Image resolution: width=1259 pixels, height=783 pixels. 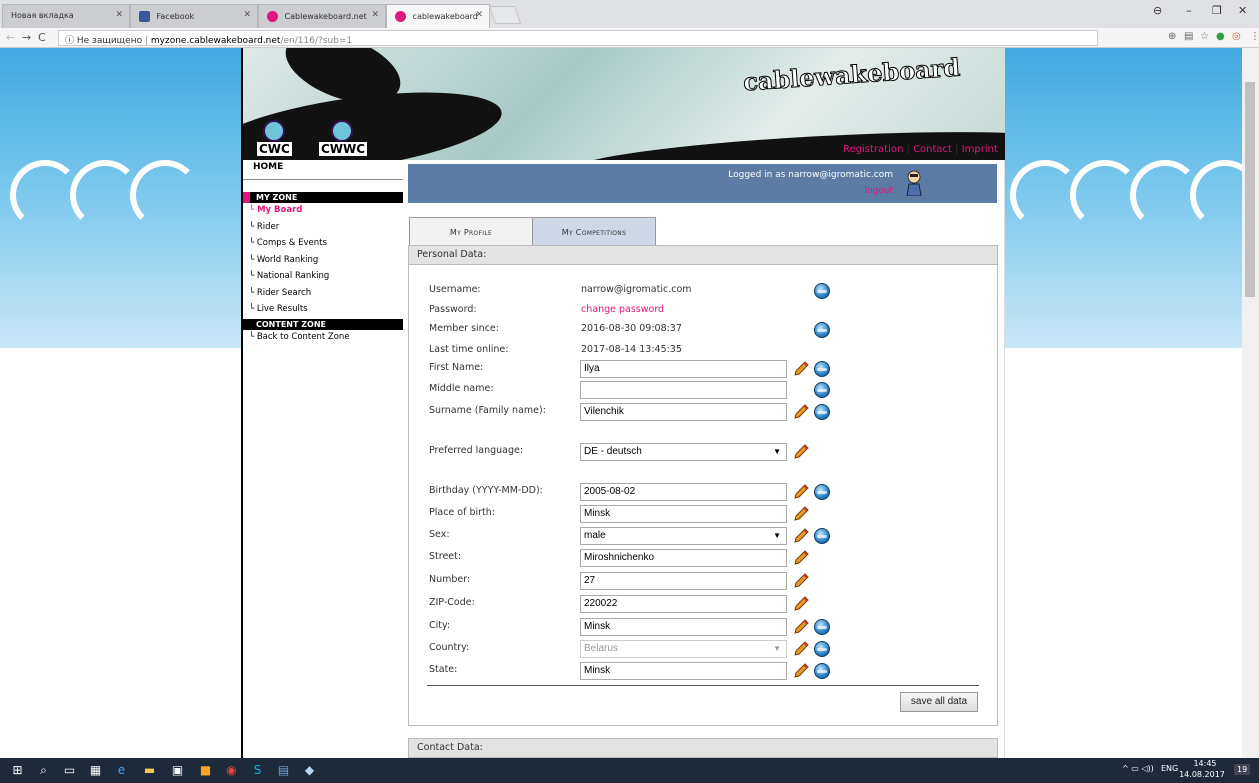 I want to click on extension-check-icon: ●, so click(x=1220, y=36).